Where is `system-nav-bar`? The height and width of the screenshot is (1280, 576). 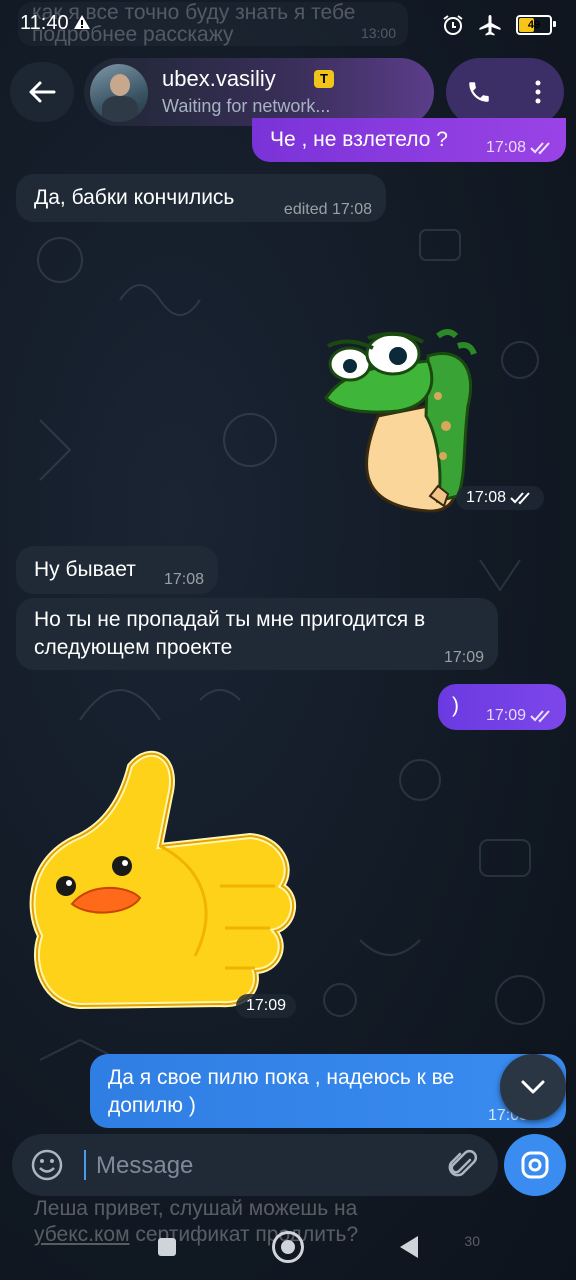
system-nav-bar is located at coordinates (288, 1247).